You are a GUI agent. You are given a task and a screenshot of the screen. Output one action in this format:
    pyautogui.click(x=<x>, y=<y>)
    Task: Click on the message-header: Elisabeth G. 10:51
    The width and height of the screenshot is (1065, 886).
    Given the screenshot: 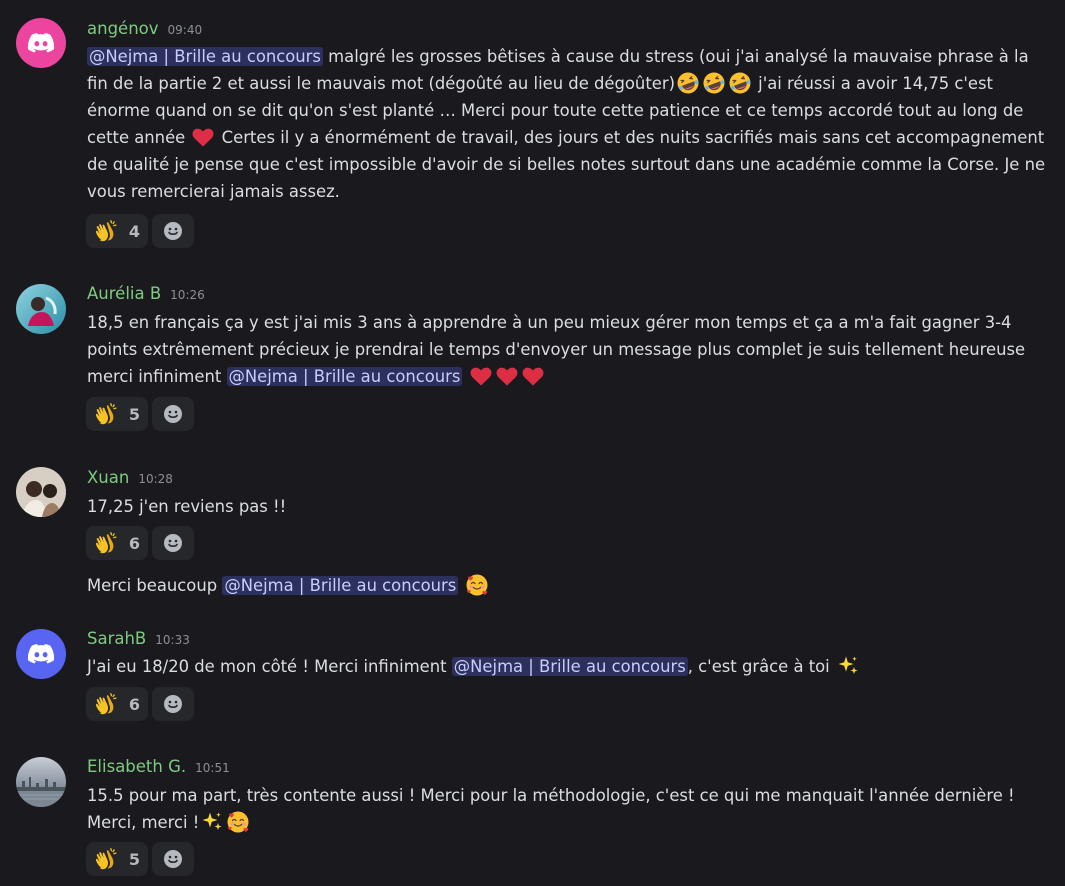 What is the action you would take?
    pyautogui.click(x=158, y=766)
    